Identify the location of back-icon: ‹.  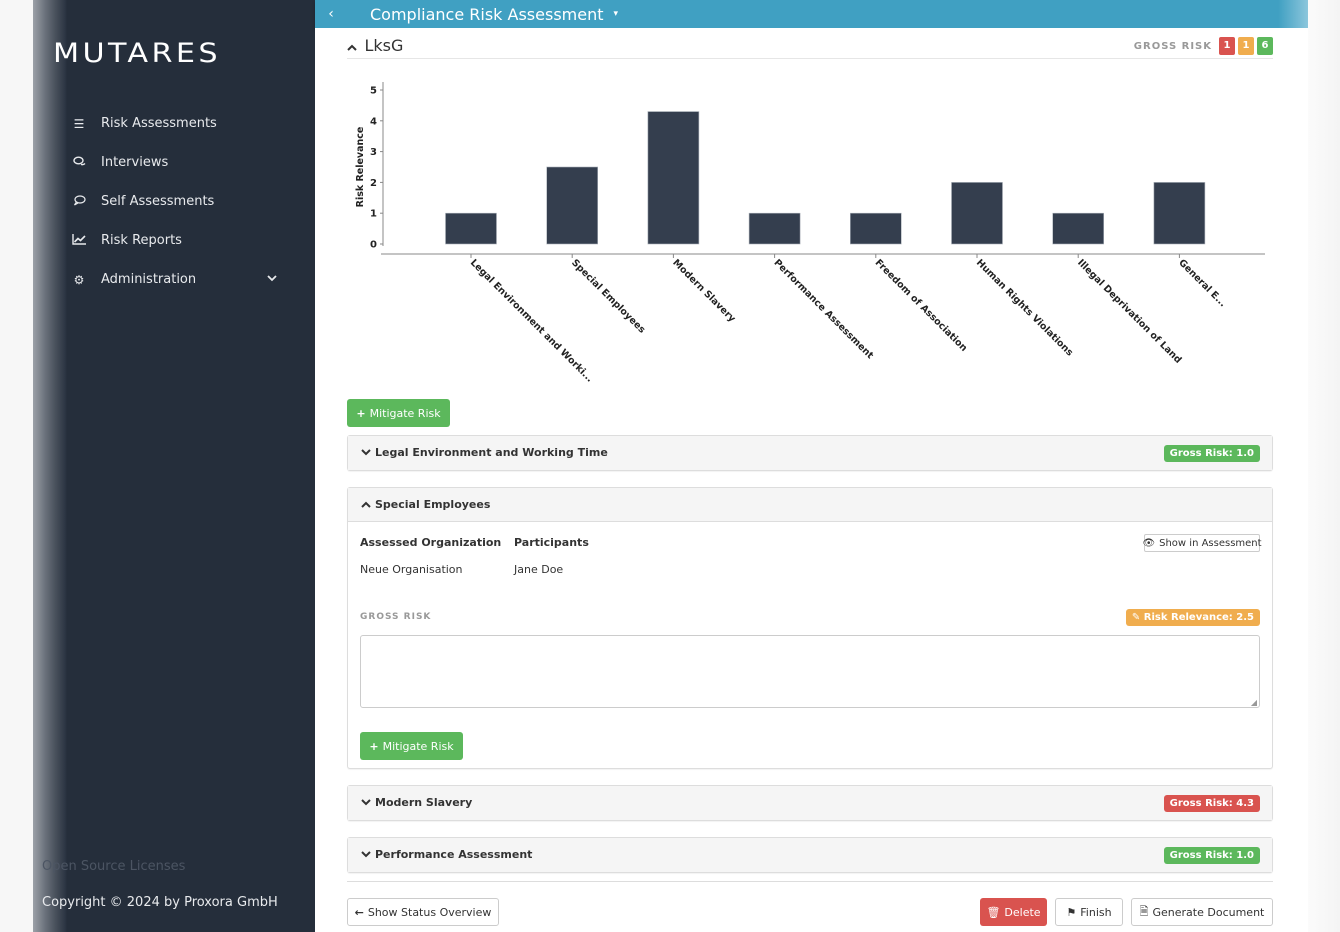
(331, 14).